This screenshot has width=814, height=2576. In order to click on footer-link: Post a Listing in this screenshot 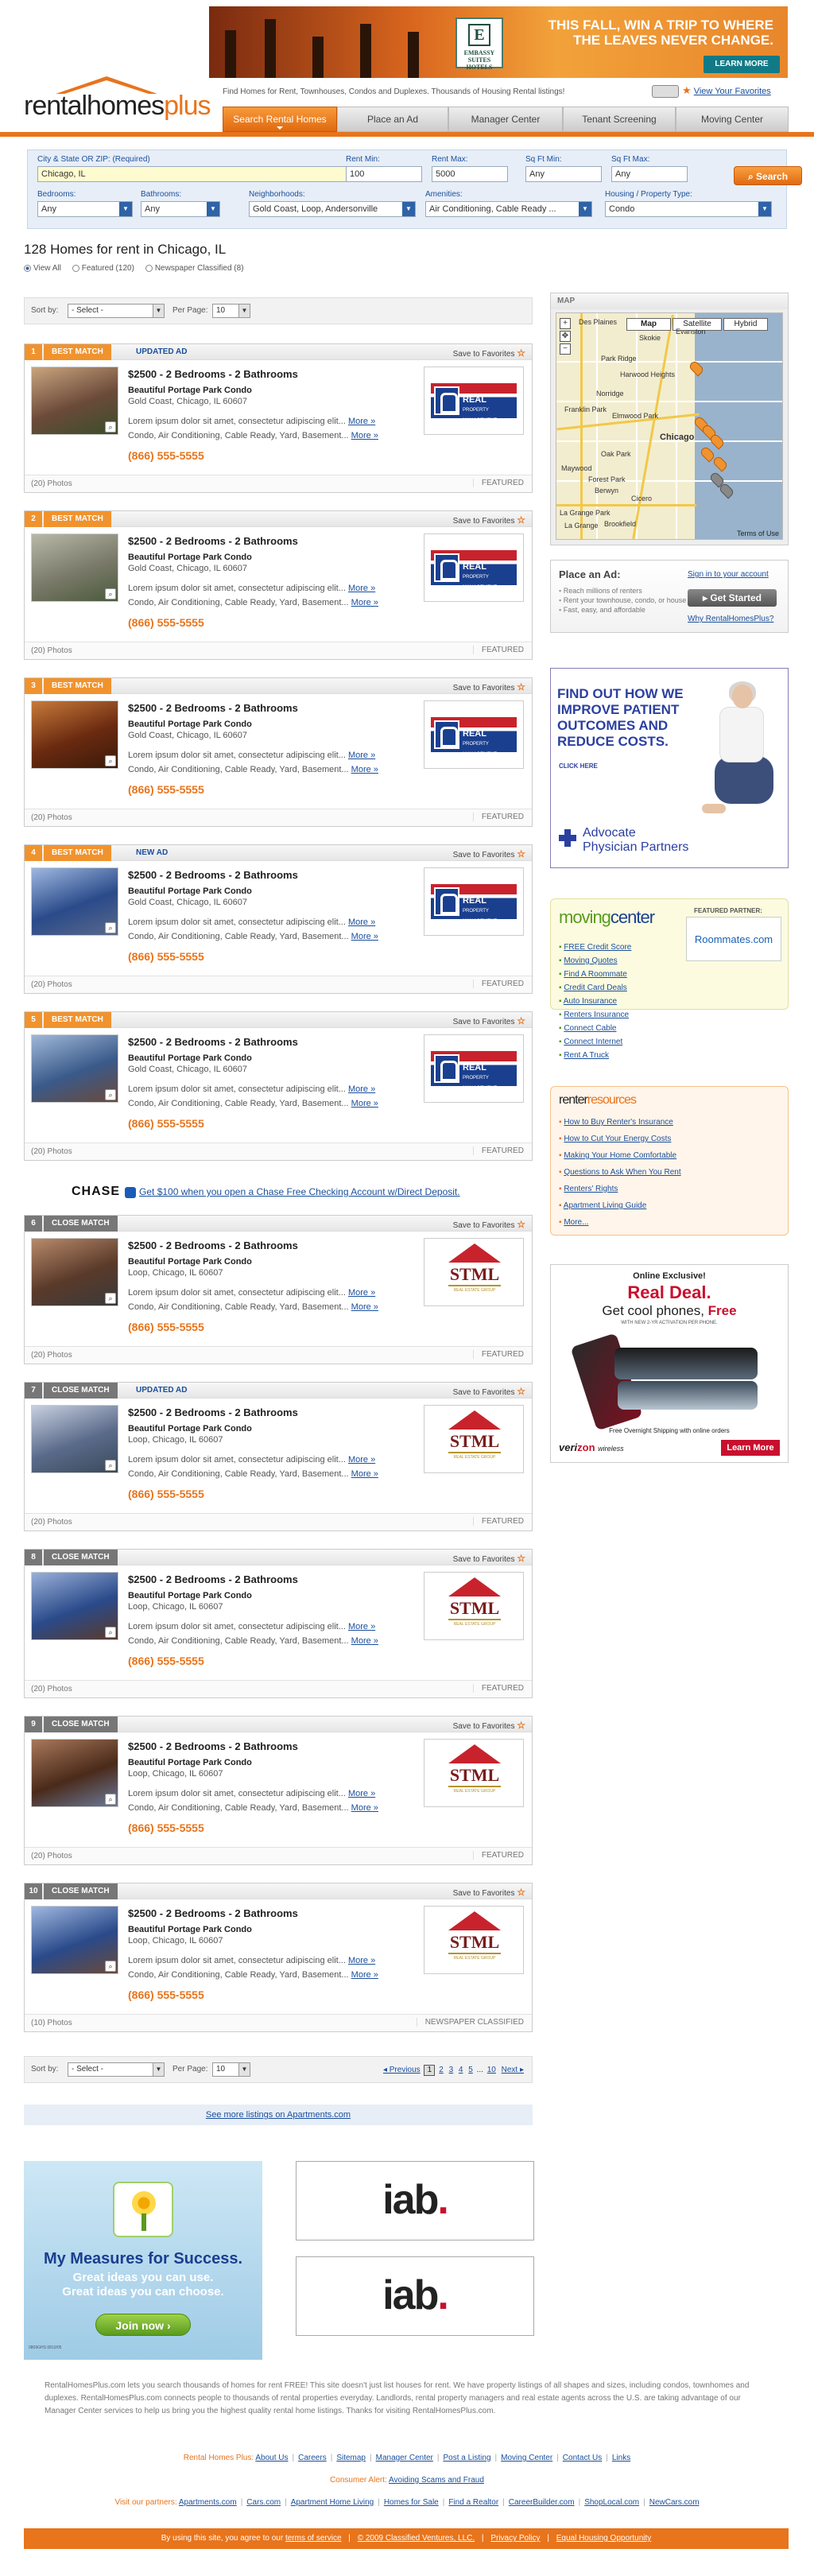, I will do `click(466, 2458)`.